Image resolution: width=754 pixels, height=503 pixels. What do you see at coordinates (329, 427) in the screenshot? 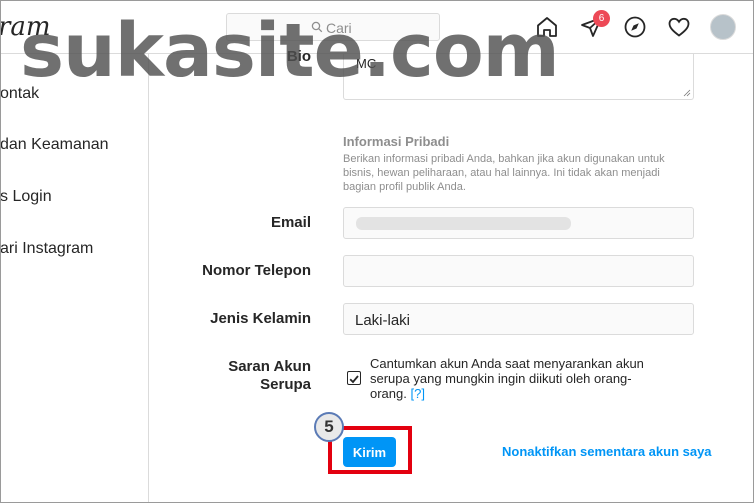
I see `step-number-badge: 5` at bounding box center [329, 427].